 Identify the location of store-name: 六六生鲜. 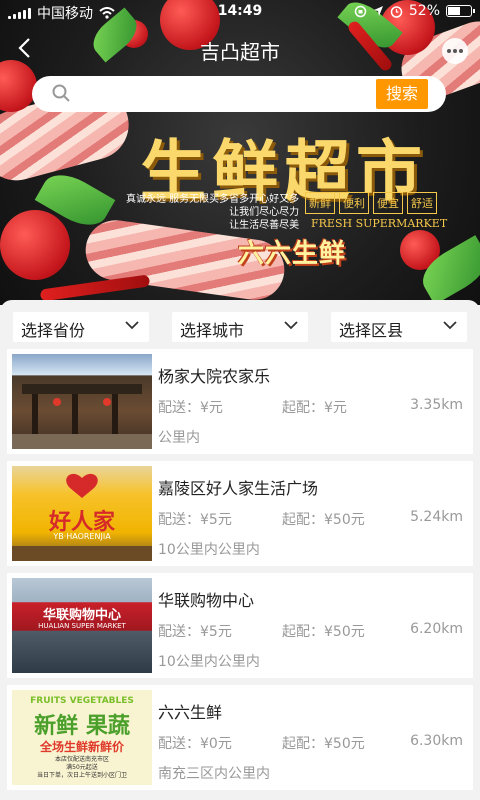
(190, 712).